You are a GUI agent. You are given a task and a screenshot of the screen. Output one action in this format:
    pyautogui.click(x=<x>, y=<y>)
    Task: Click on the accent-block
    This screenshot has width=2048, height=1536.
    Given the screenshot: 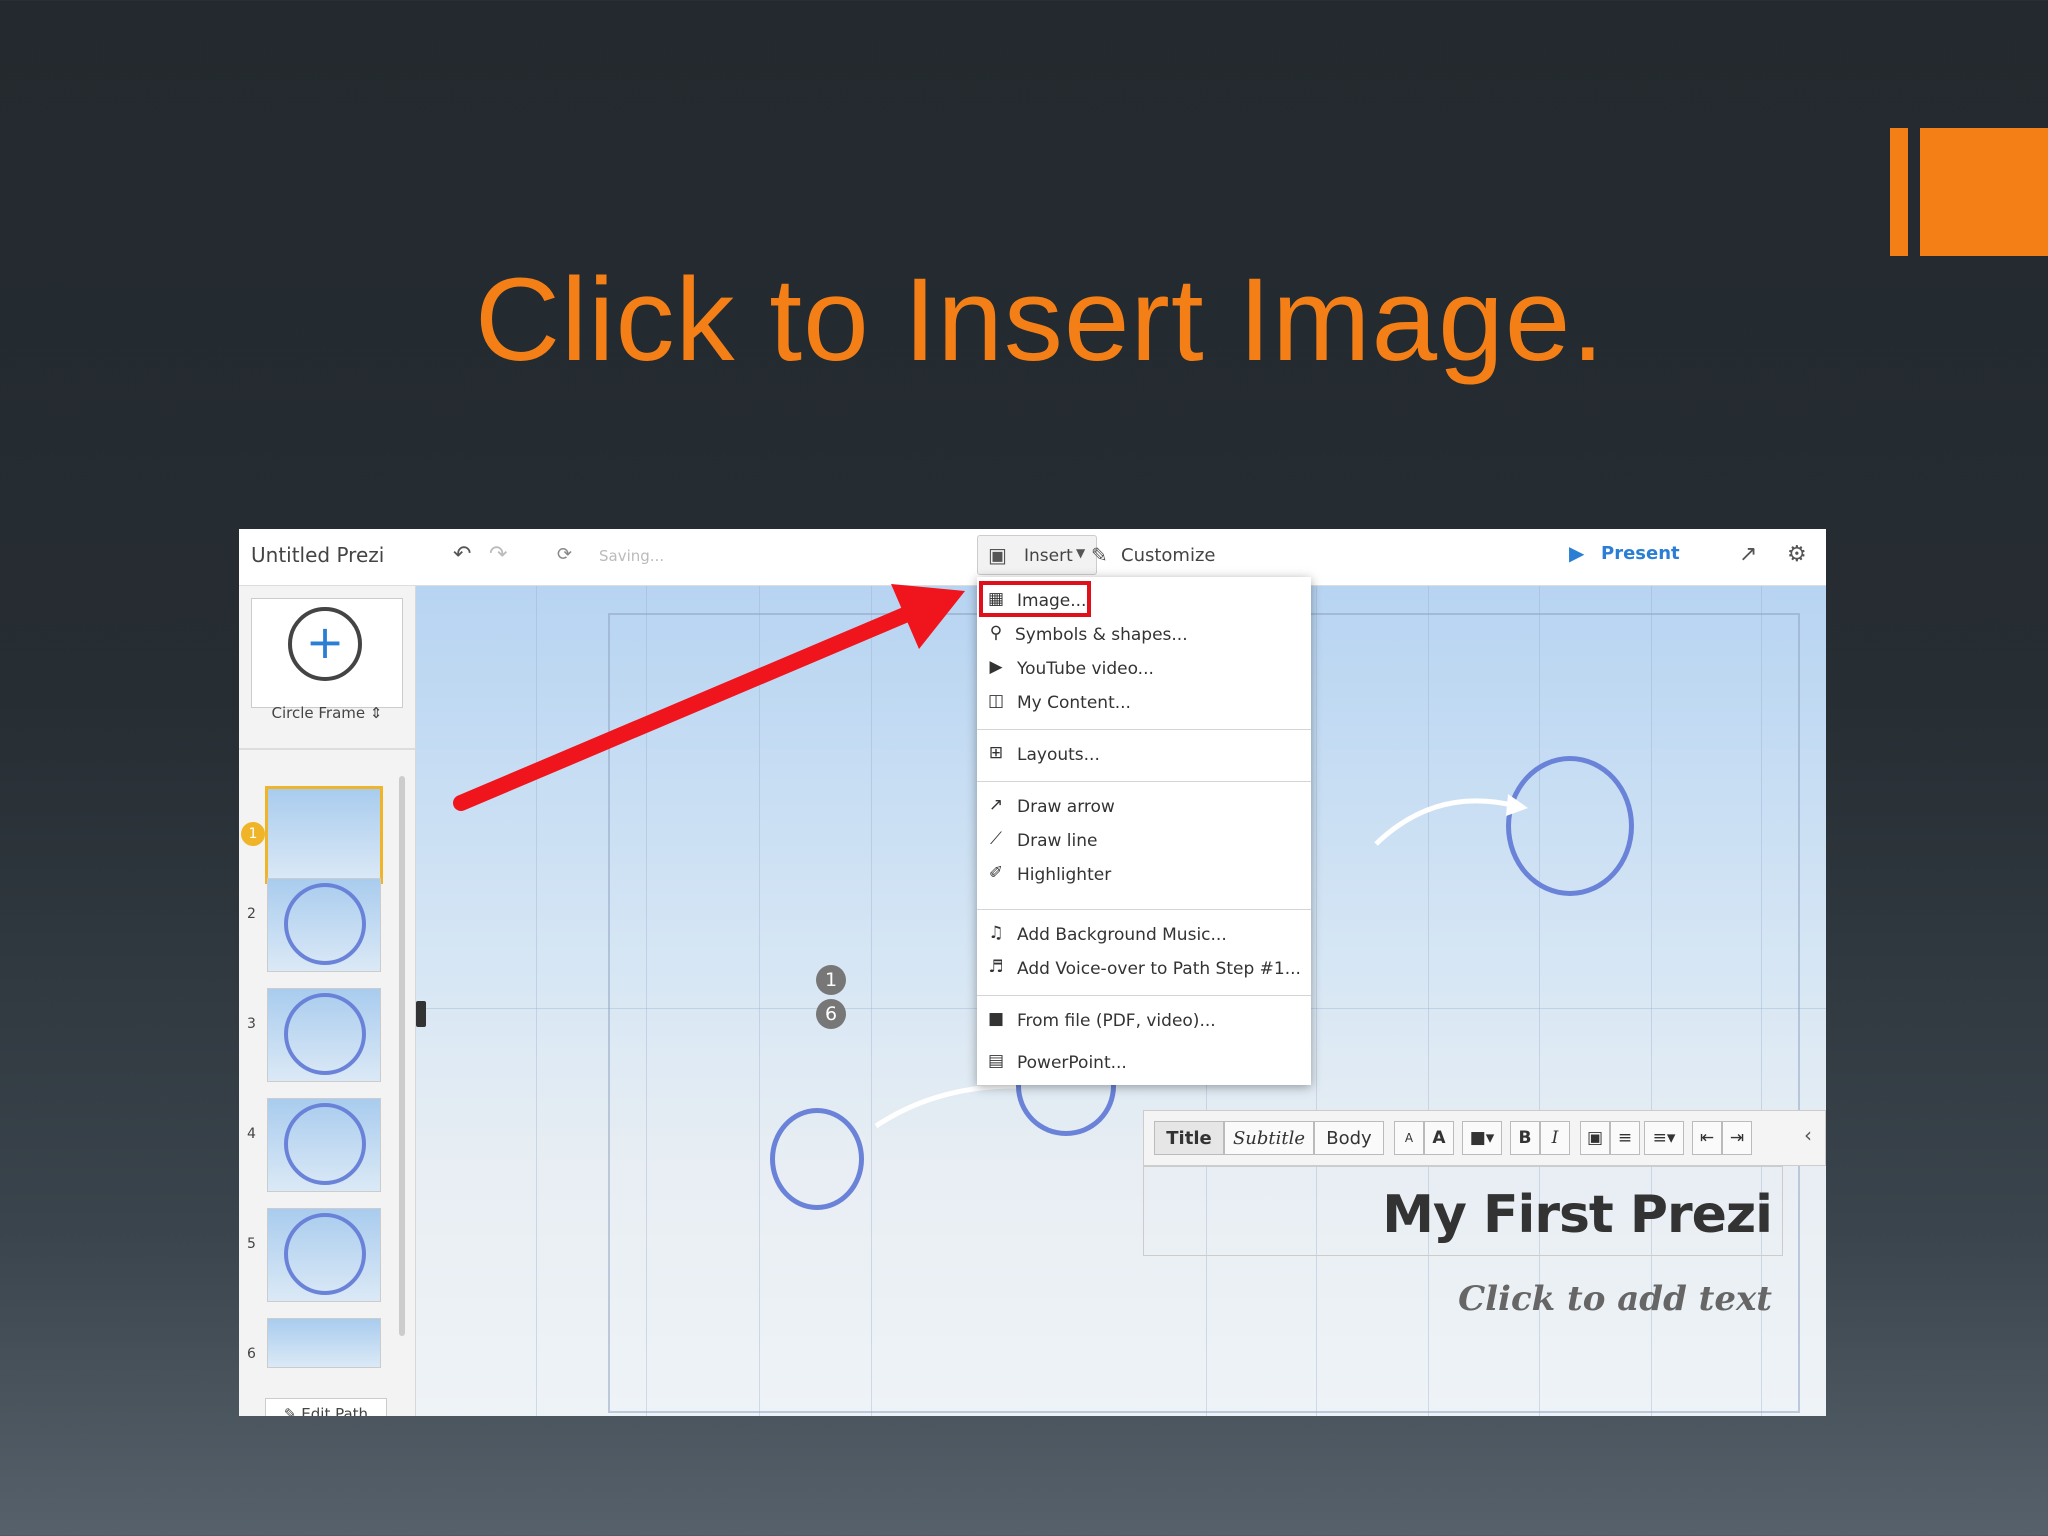 What is the action you would take?
    pyautogui.click(x=1984, y=192)
    